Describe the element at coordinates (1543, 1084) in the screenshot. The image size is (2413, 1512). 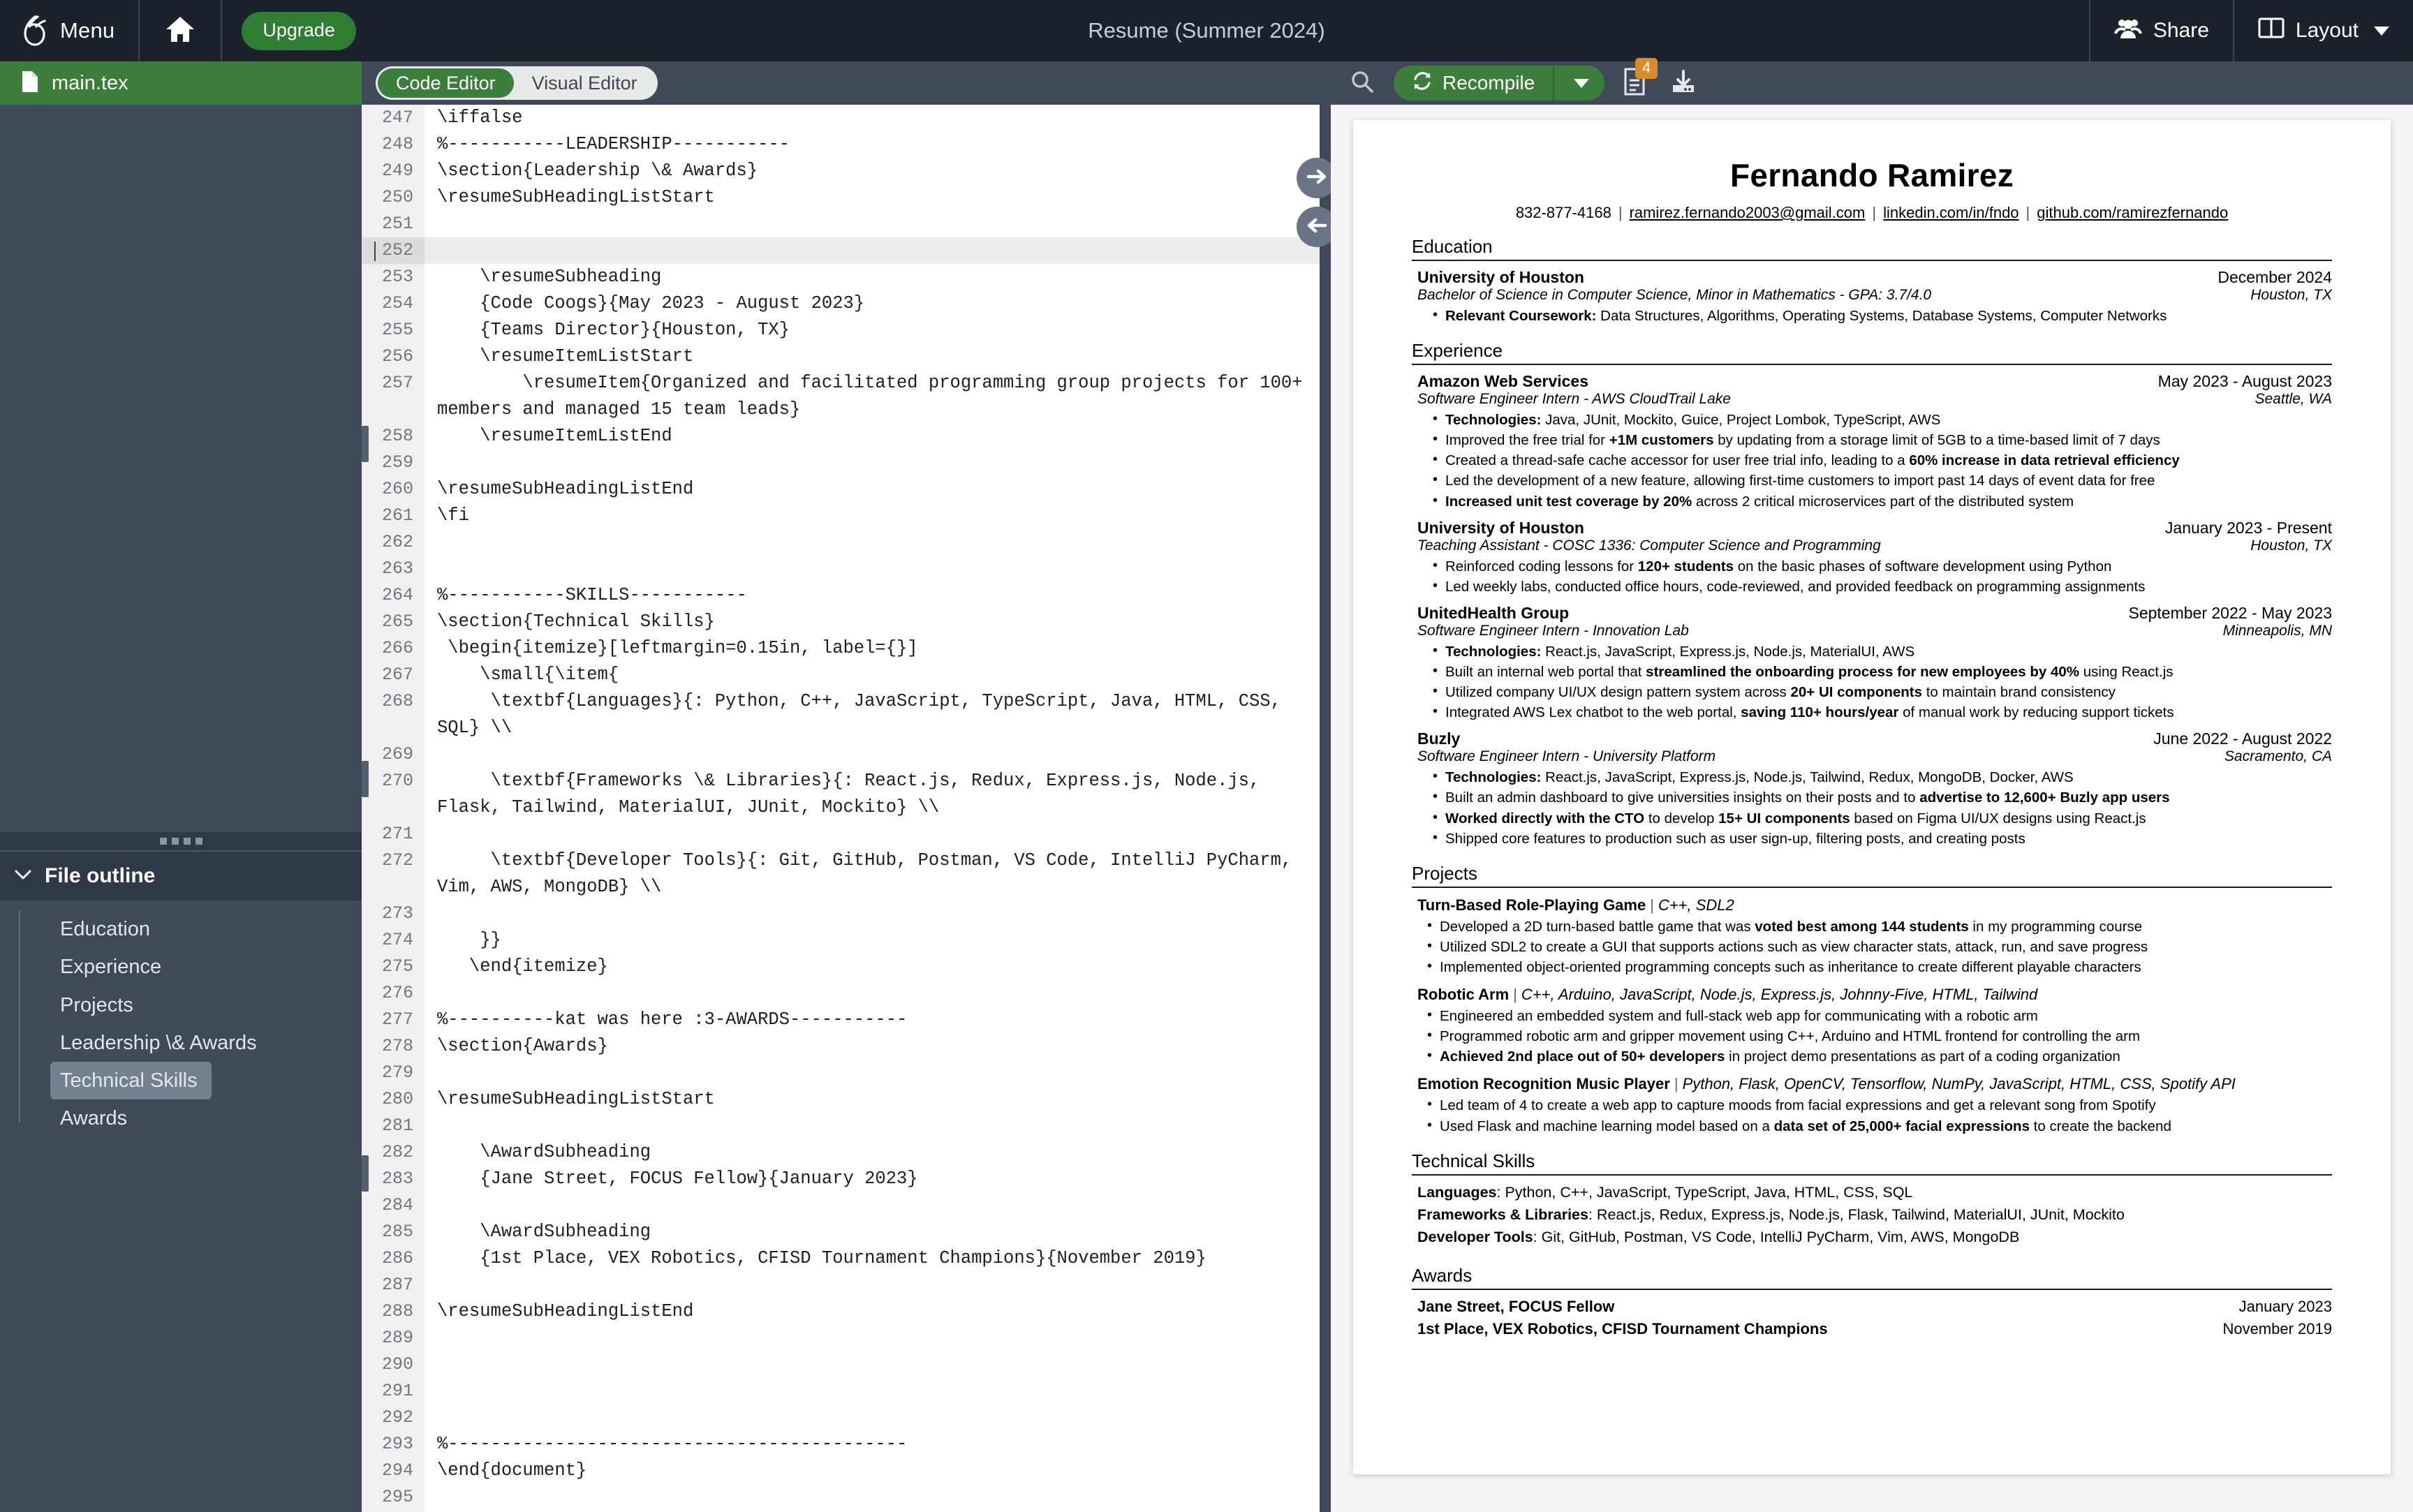
I see `project-name: Emotion Recognition Music Player` at that location.